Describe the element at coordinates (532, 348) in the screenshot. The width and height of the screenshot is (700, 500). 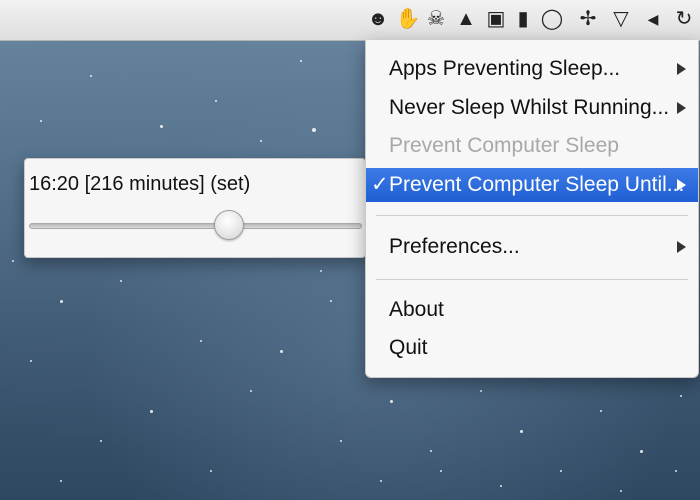
I see `menu-item-quit: Quit` at that location.